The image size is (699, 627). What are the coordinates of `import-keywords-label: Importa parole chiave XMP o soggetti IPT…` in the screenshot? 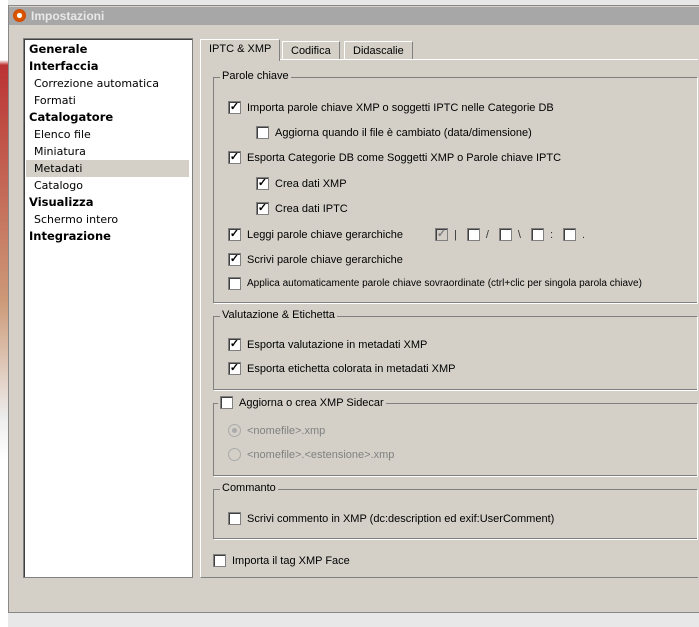 It's located at (400, 107).